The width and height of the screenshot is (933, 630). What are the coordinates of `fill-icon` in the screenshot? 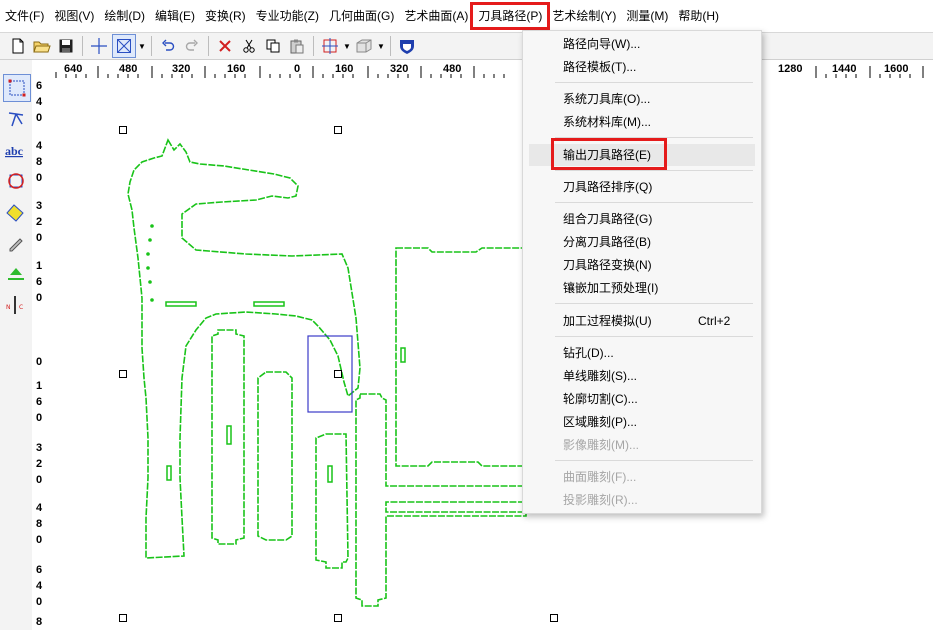 It's located at (16, 273).